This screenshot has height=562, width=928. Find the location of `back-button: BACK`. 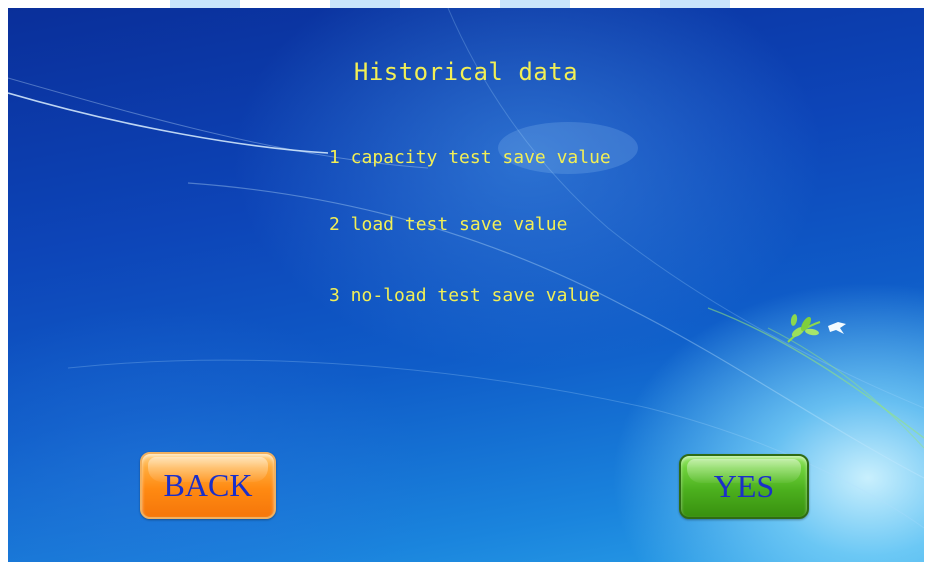

back-button: BACK is located at coordinates (208, 485).